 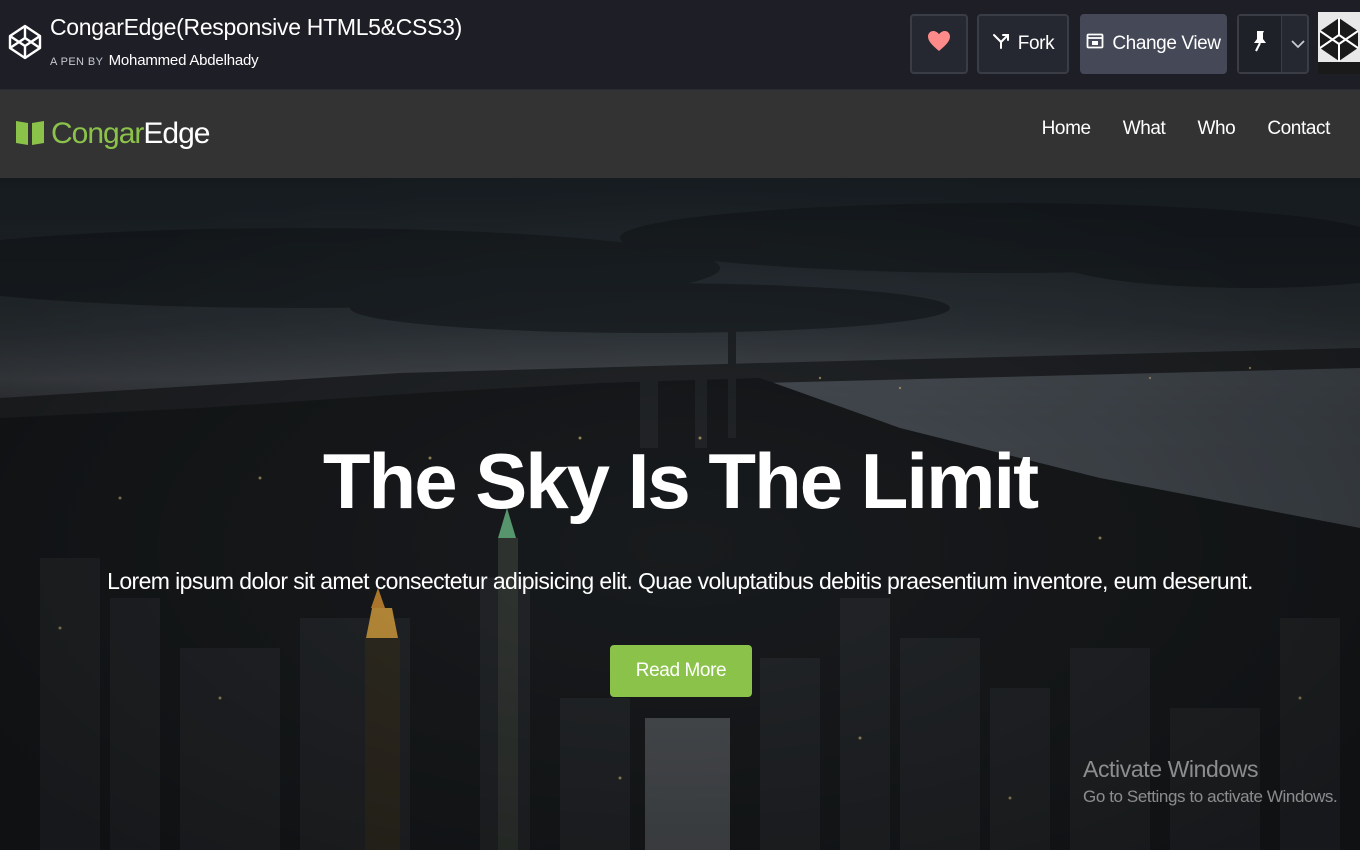 What do you see at coordinates (176, 133) in the screenshot?
I see `brand-name-white: Edge` at bounding box center [176, 133].